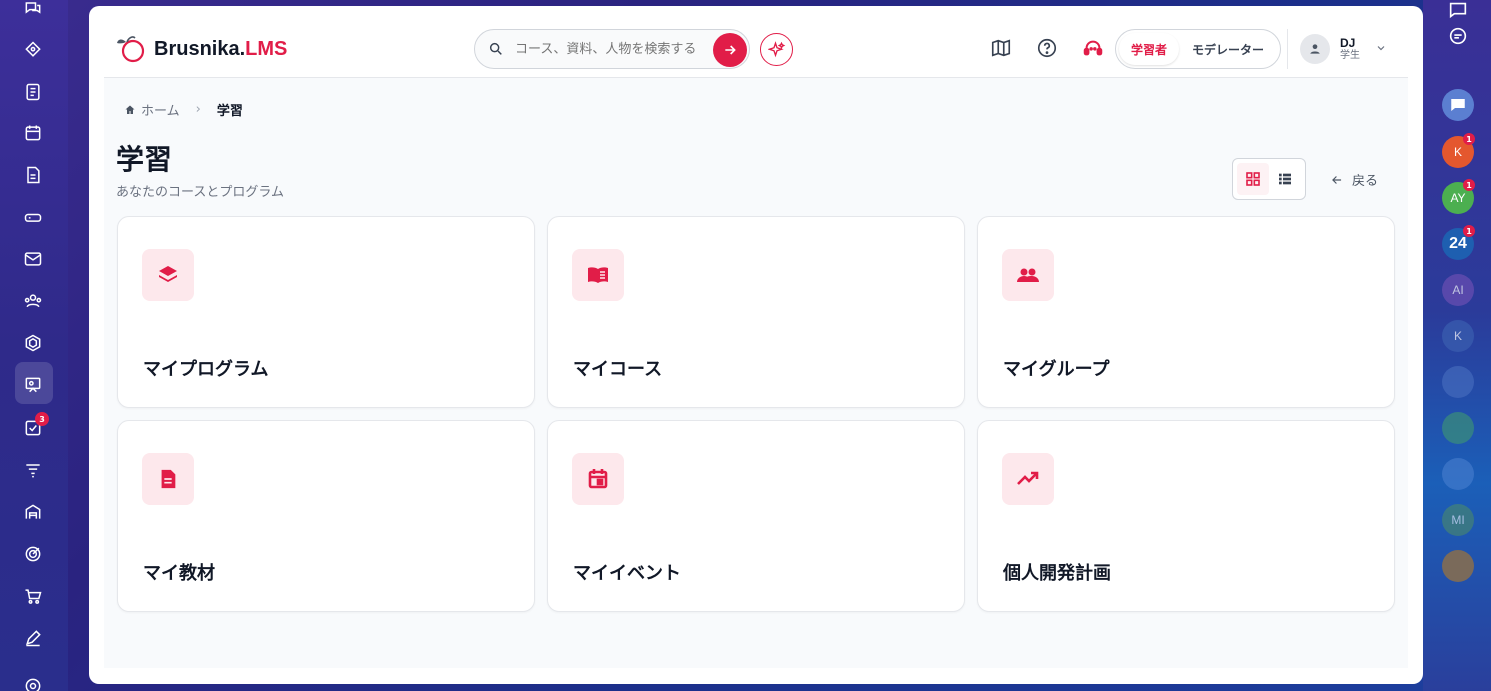 The image size is (1491, 691). What do you see at coordinates (1028, 479) in the screenshot?
I see `trending-up-icon` at bounding box center [1028, 479].